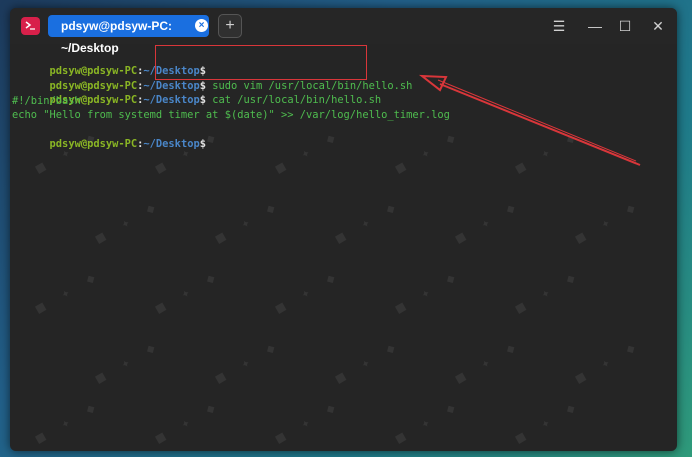 The image size is (692, 457). I want to click on arrow-icon, so click(529, 120).